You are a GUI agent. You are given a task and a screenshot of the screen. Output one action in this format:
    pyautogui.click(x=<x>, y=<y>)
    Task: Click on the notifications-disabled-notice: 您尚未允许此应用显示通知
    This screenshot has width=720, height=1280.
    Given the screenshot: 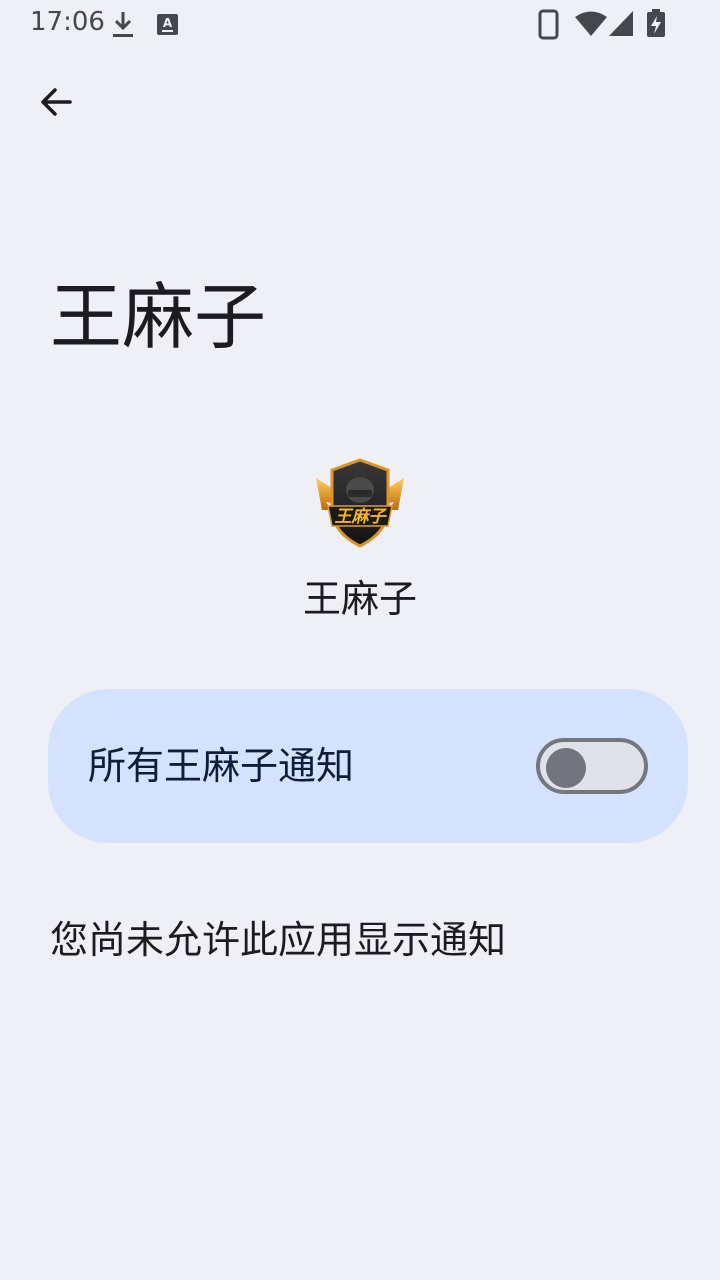 What is the action you would take?
    pyautogui.click(x=278, y=940)
    